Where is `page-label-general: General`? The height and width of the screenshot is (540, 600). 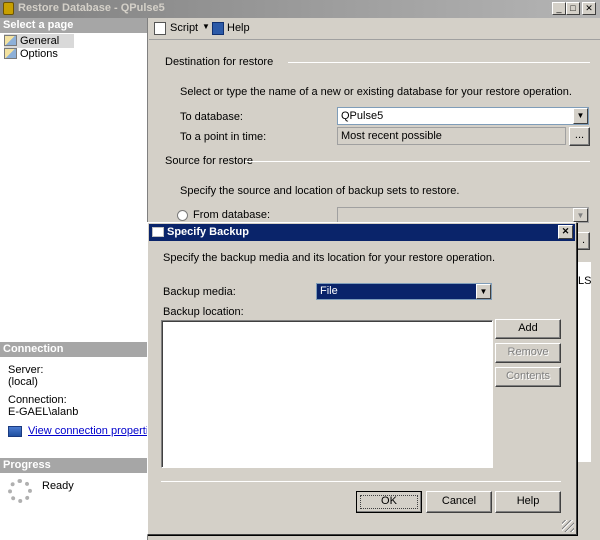
page-label-general: General is located at coordinates (40, 41).